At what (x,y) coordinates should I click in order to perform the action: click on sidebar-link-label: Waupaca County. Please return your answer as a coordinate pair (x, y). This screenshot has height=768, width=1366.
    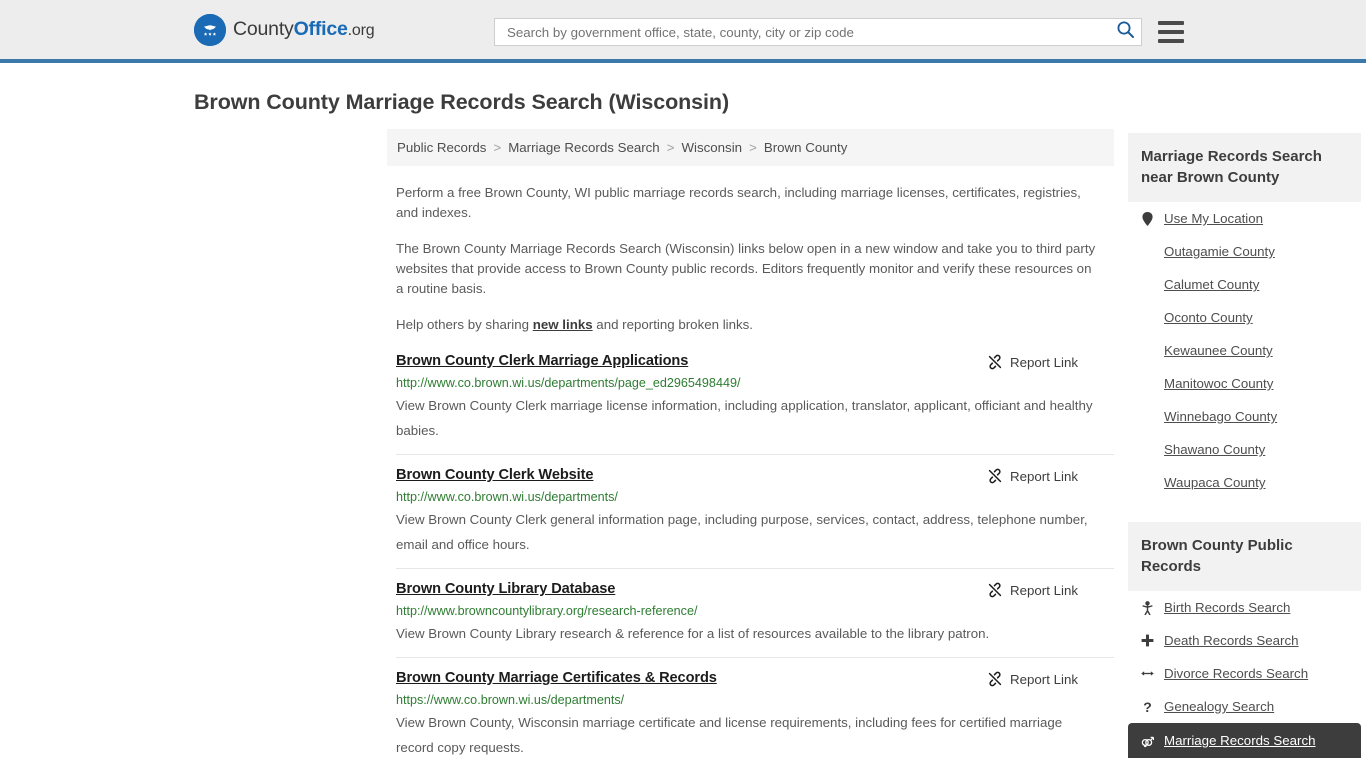
    Looking at the image, I should click on (1215, 482).